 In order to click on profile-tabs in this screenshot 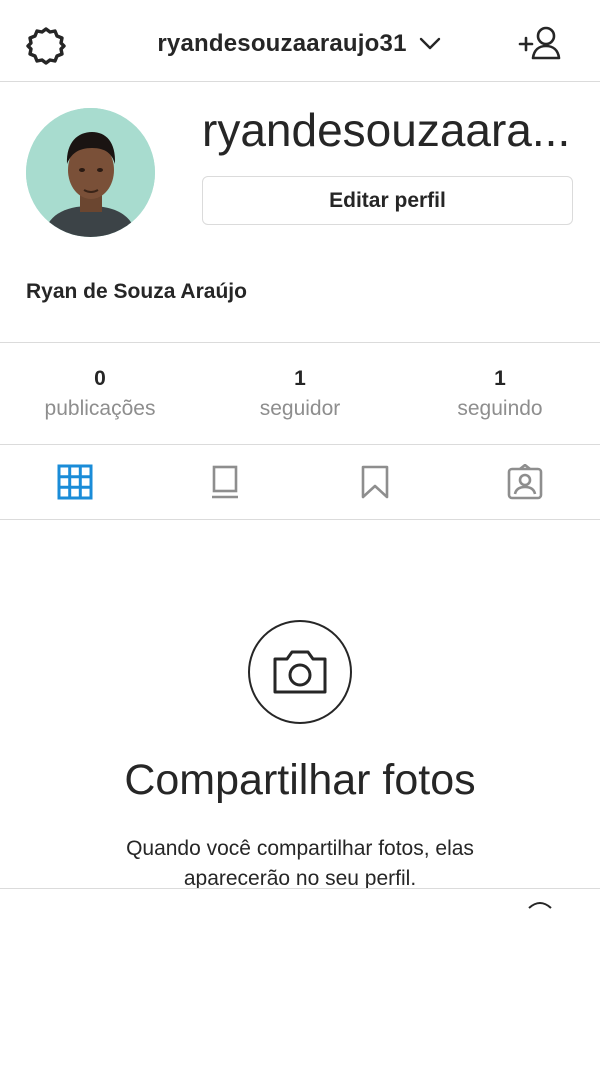, I will do `click(300, 482)`.